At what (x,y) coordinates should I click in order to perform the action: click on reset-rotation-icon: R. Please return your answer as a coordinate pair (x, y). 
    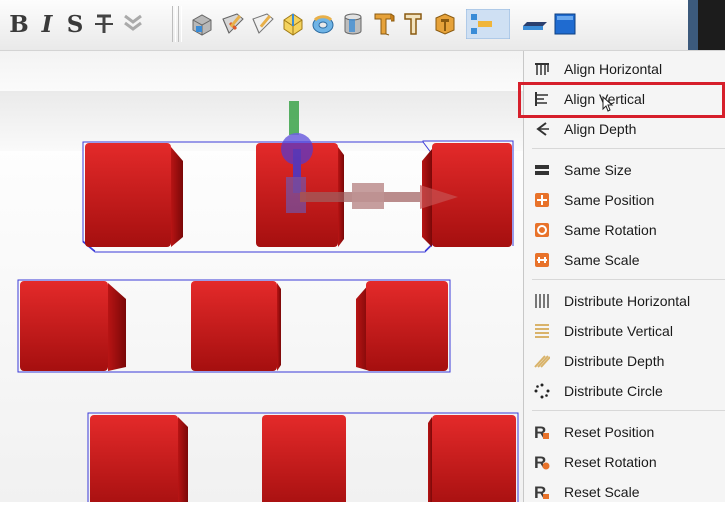
    Looking at the image, I should click on (542, 462).